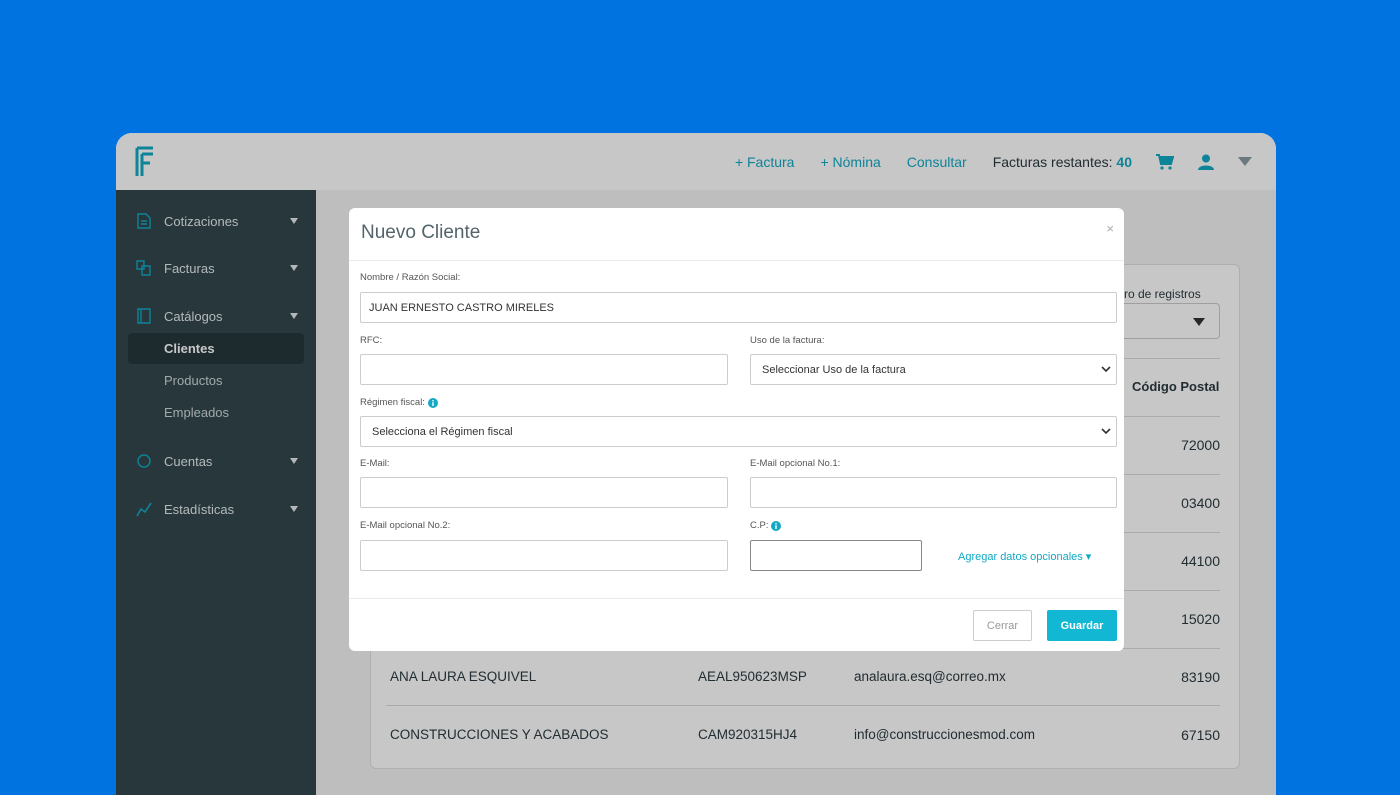 This screenshot has width=1400, height=795. Describe the element at coordinates (834, 369) in the screenshot. I see `usage-select-value: Seleccionar Uso de la factura` at that location.